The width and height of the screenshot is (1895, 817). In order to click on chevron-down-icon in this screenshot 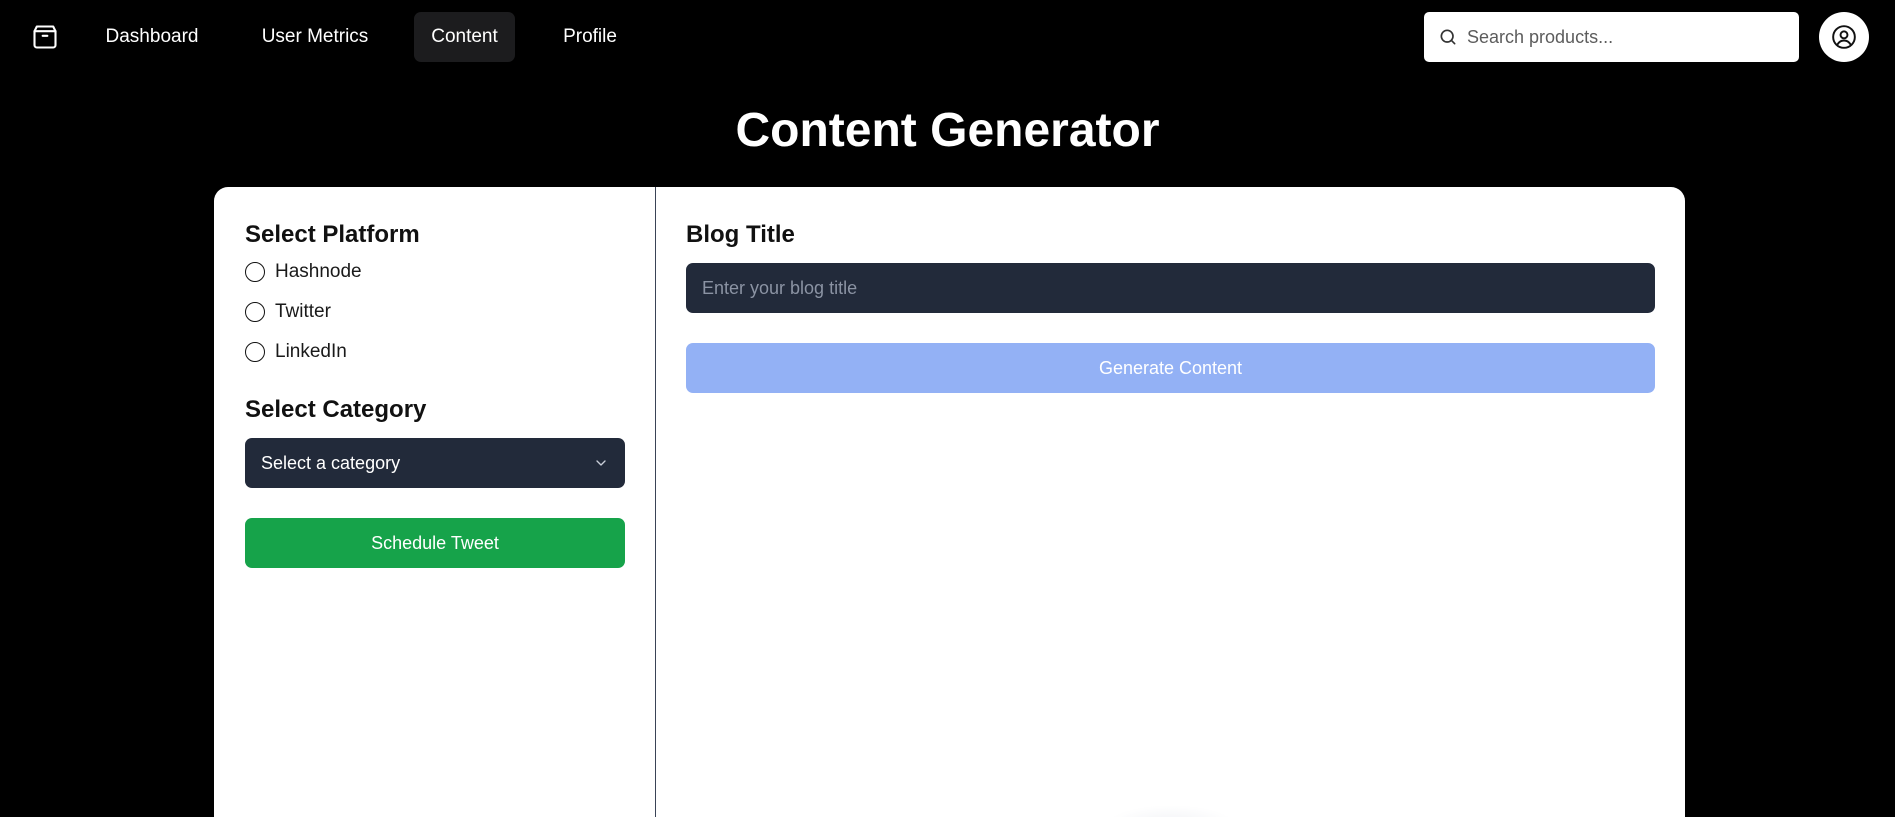, I will do `click(601, 463)`.